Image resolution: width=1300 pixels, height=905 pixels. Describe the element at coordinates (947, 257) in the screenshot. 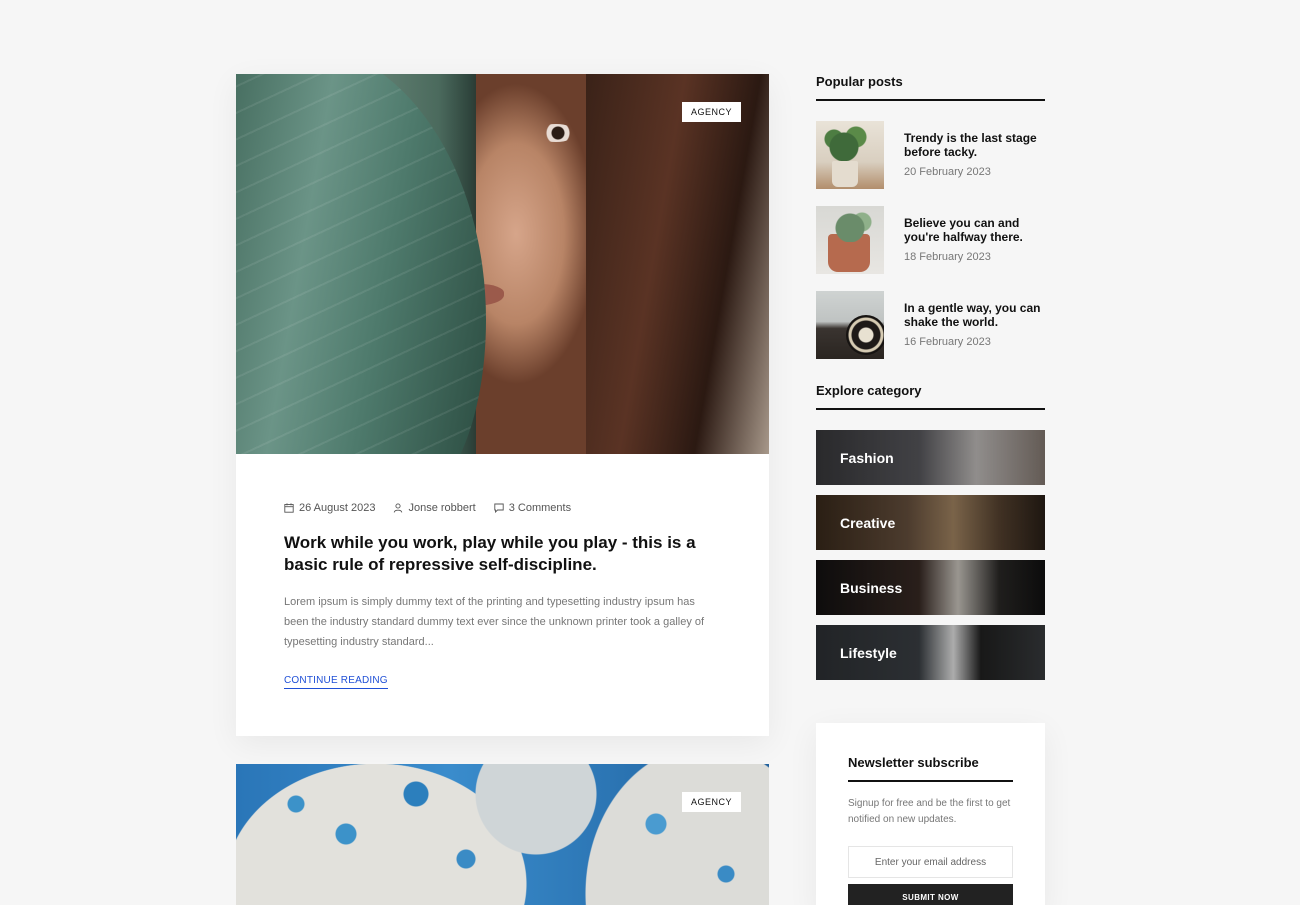

I see `popular-post-date: 18 February 2023` at that location.